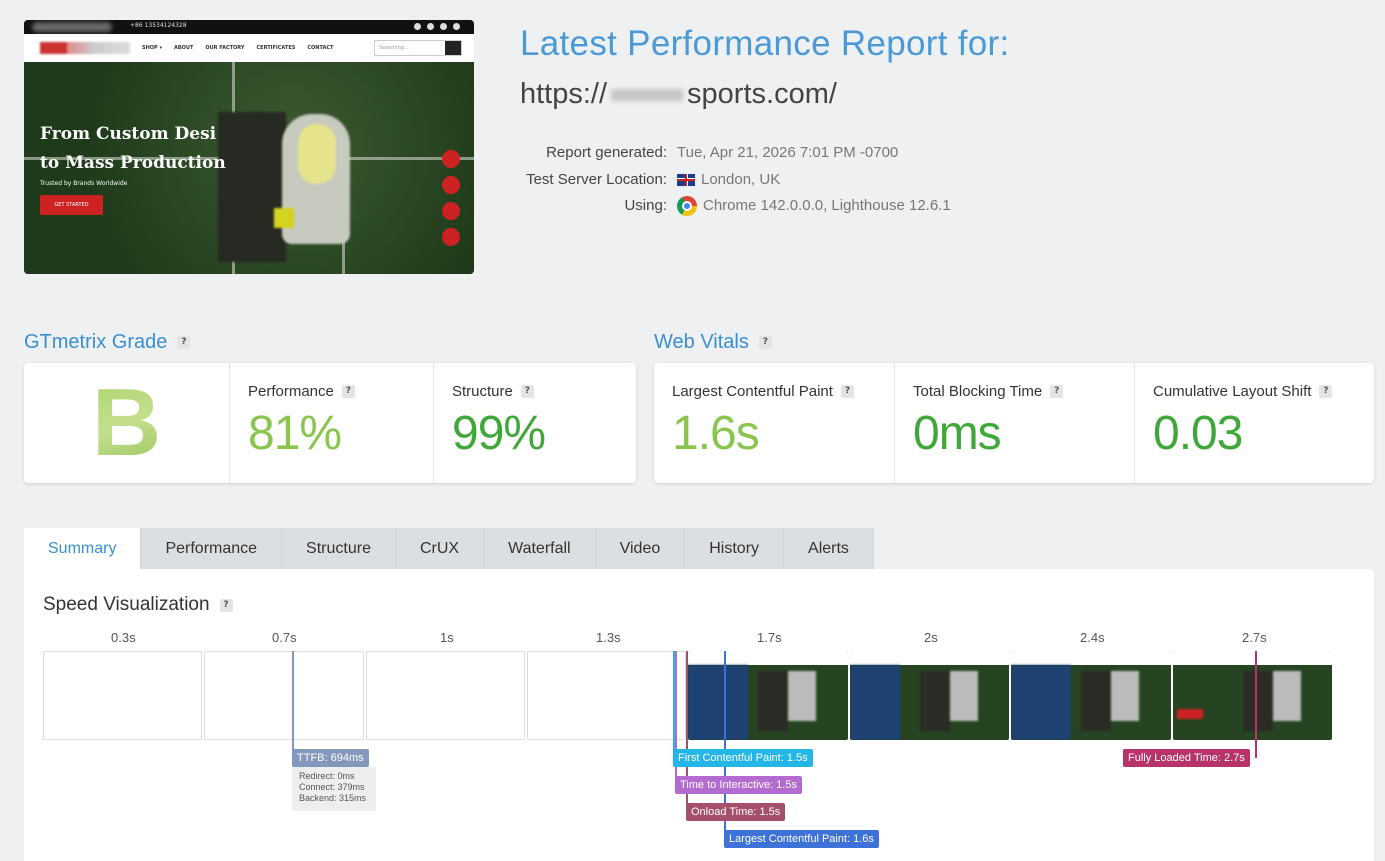 This screenshot has width=1385, height=861. Describe the element at coordinates (608, 637) in the screenshot. I see `tick-label: 1.3s` at that location.